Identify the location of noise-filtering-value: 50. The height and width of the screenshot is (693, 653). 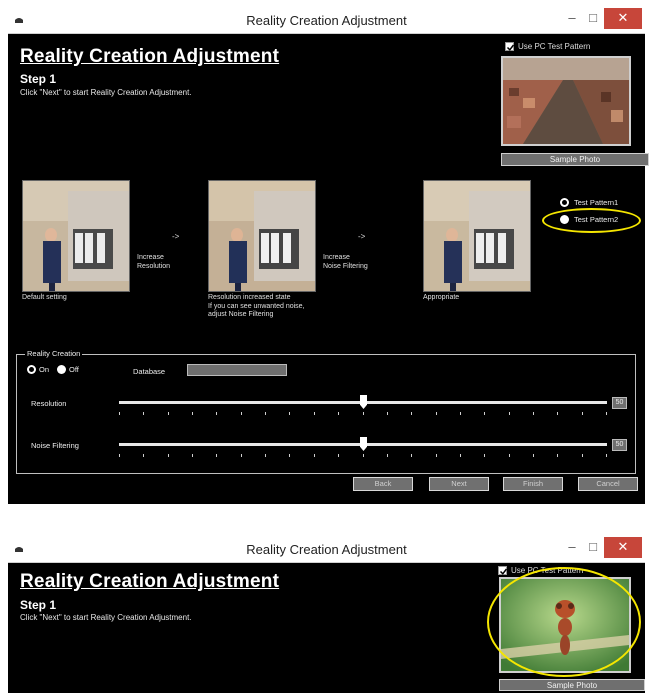
(619, 445).